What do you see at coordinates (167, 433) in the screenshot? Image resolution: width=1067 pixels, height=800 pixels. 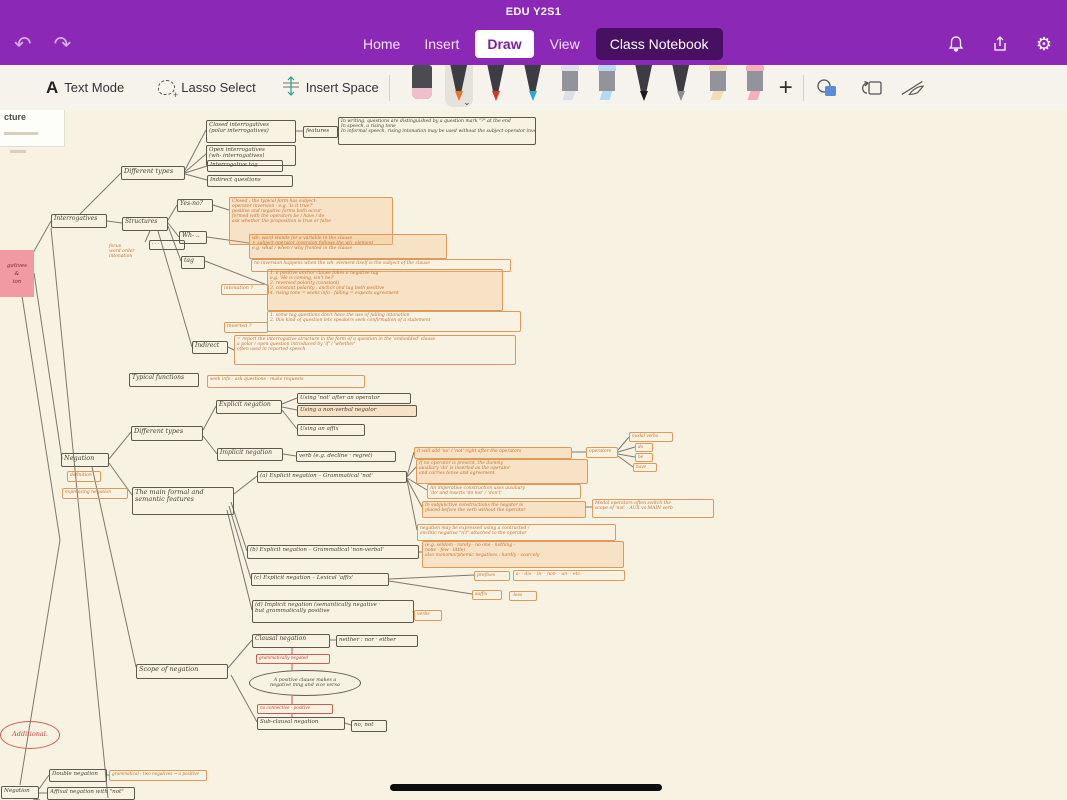 I see `node-different-types-negation: Different types` at bounding box center [167, 433].